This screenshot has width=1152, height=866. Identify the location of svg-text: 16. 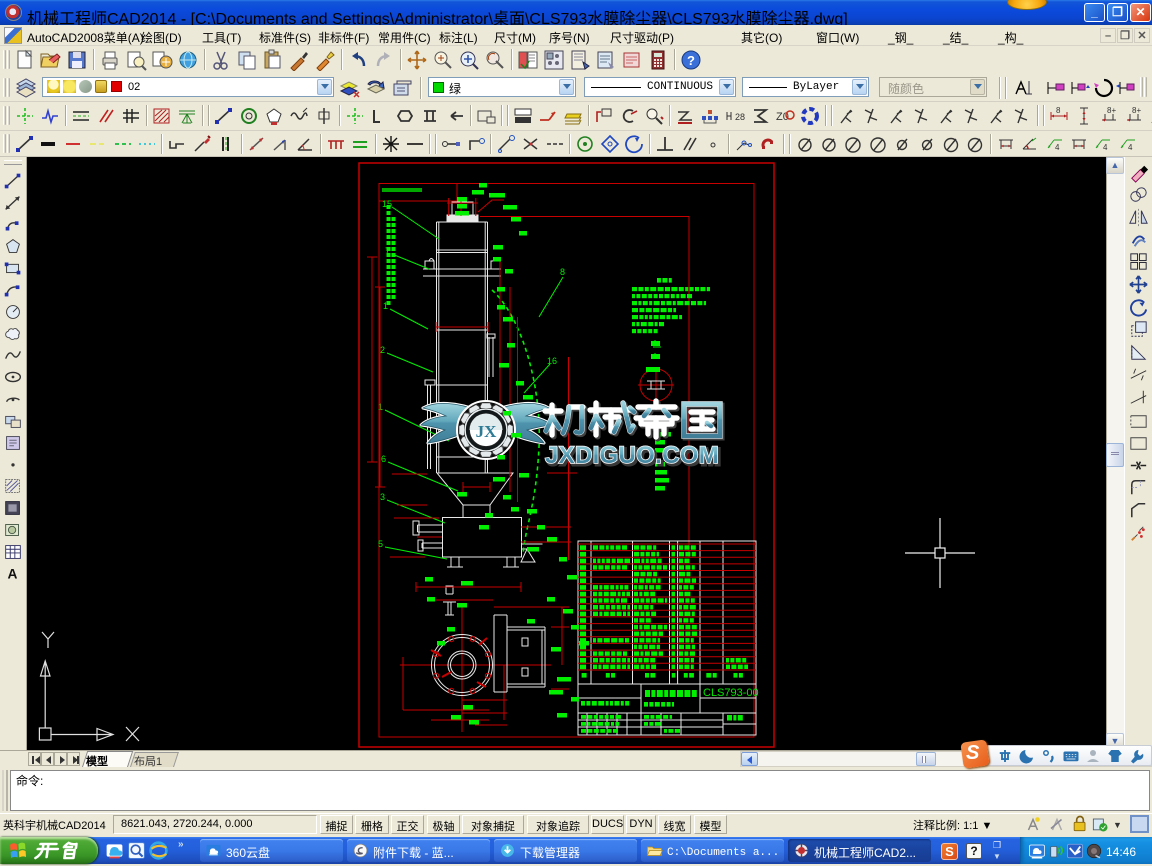
(552, 361).